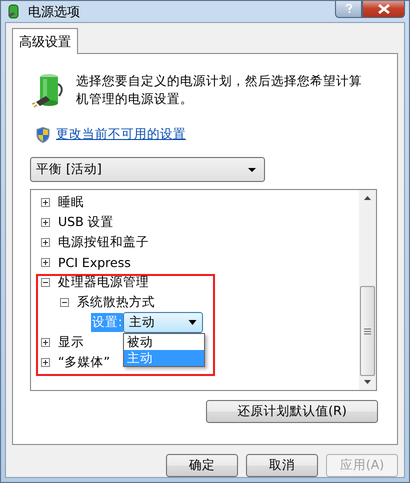 Image resolution: width=410 pixels, height=483 pixels. What do you see at coordinates (103, 282) in the screenshot?
I see `tree-item: 处理器电源管理` at bounding box center [103, 282].